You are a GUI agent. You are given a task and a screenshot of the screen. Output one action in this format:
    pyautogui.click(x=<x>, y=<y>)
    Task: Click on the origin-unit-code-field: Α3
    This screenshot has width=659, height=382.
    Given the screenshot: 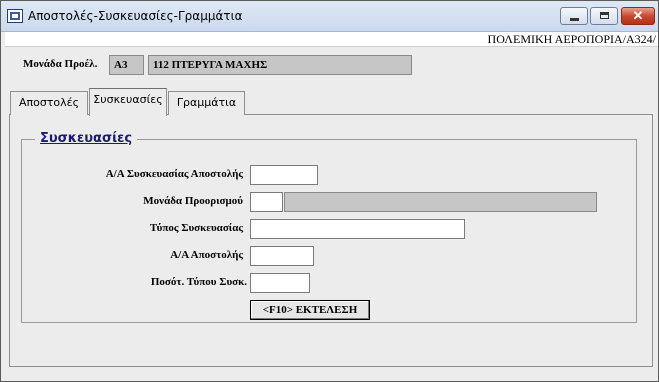 What is the action you would take?
    pyautogui.click(x=126, y=65)
    